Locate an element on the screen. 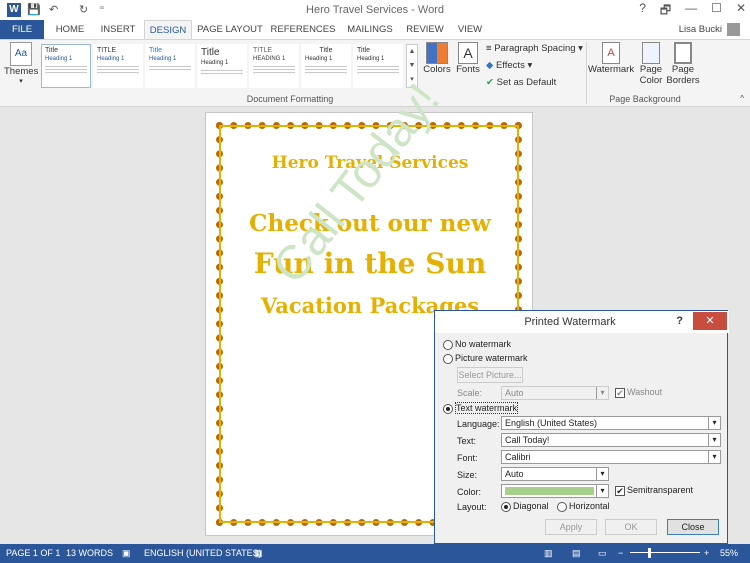 This screenshot has height=563, width=750. avatar is located at coordinates (733, 29).